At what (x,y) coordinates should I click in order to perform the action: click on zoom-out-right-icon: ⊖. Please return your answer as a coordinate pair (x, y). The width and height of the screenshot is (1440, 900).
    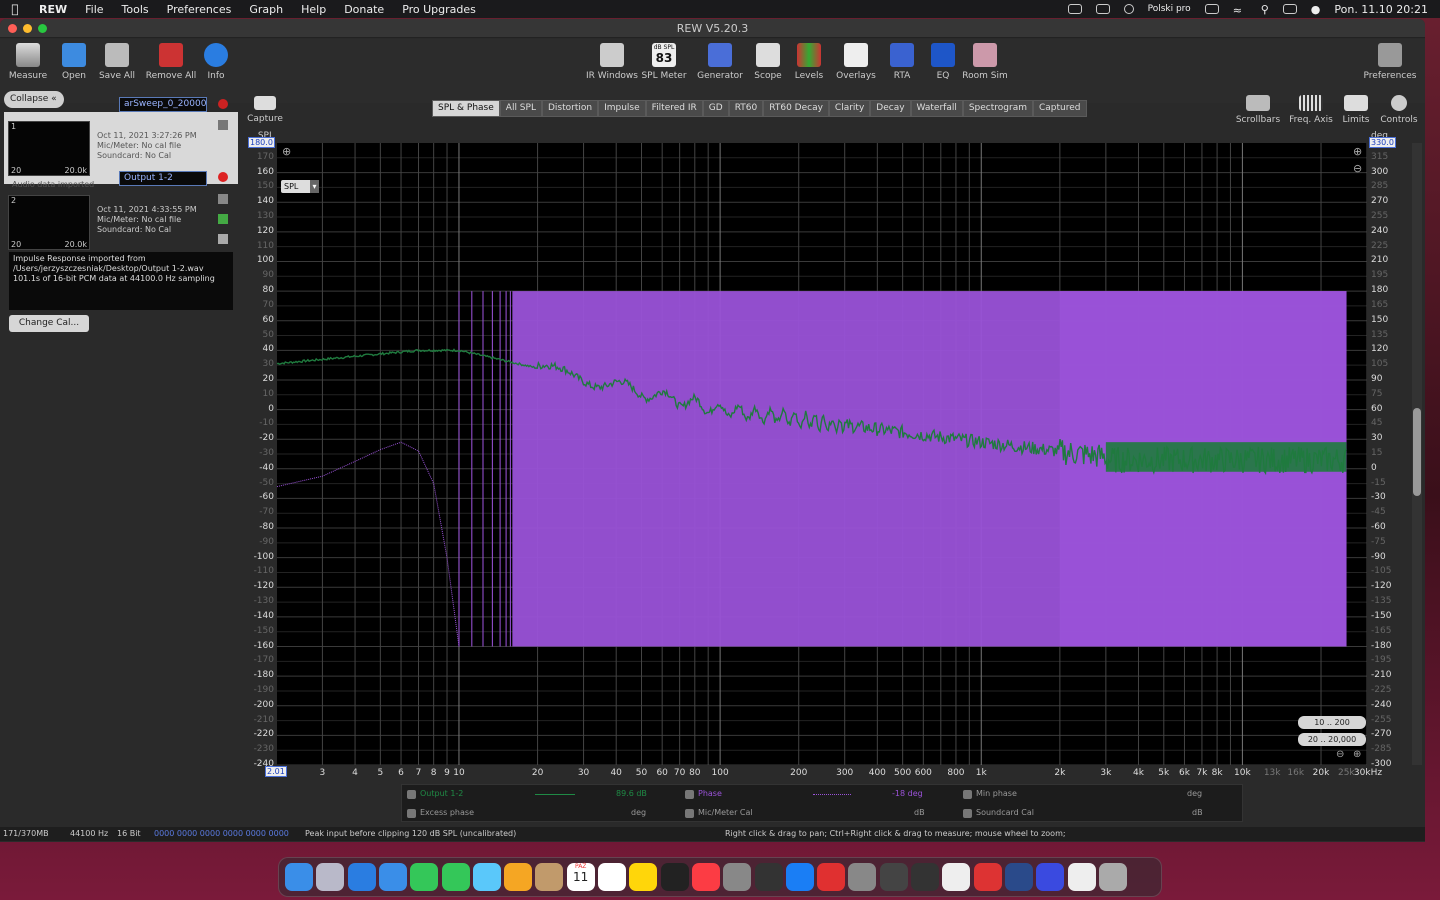
    Looking at the image, I should click on (1357, 168).